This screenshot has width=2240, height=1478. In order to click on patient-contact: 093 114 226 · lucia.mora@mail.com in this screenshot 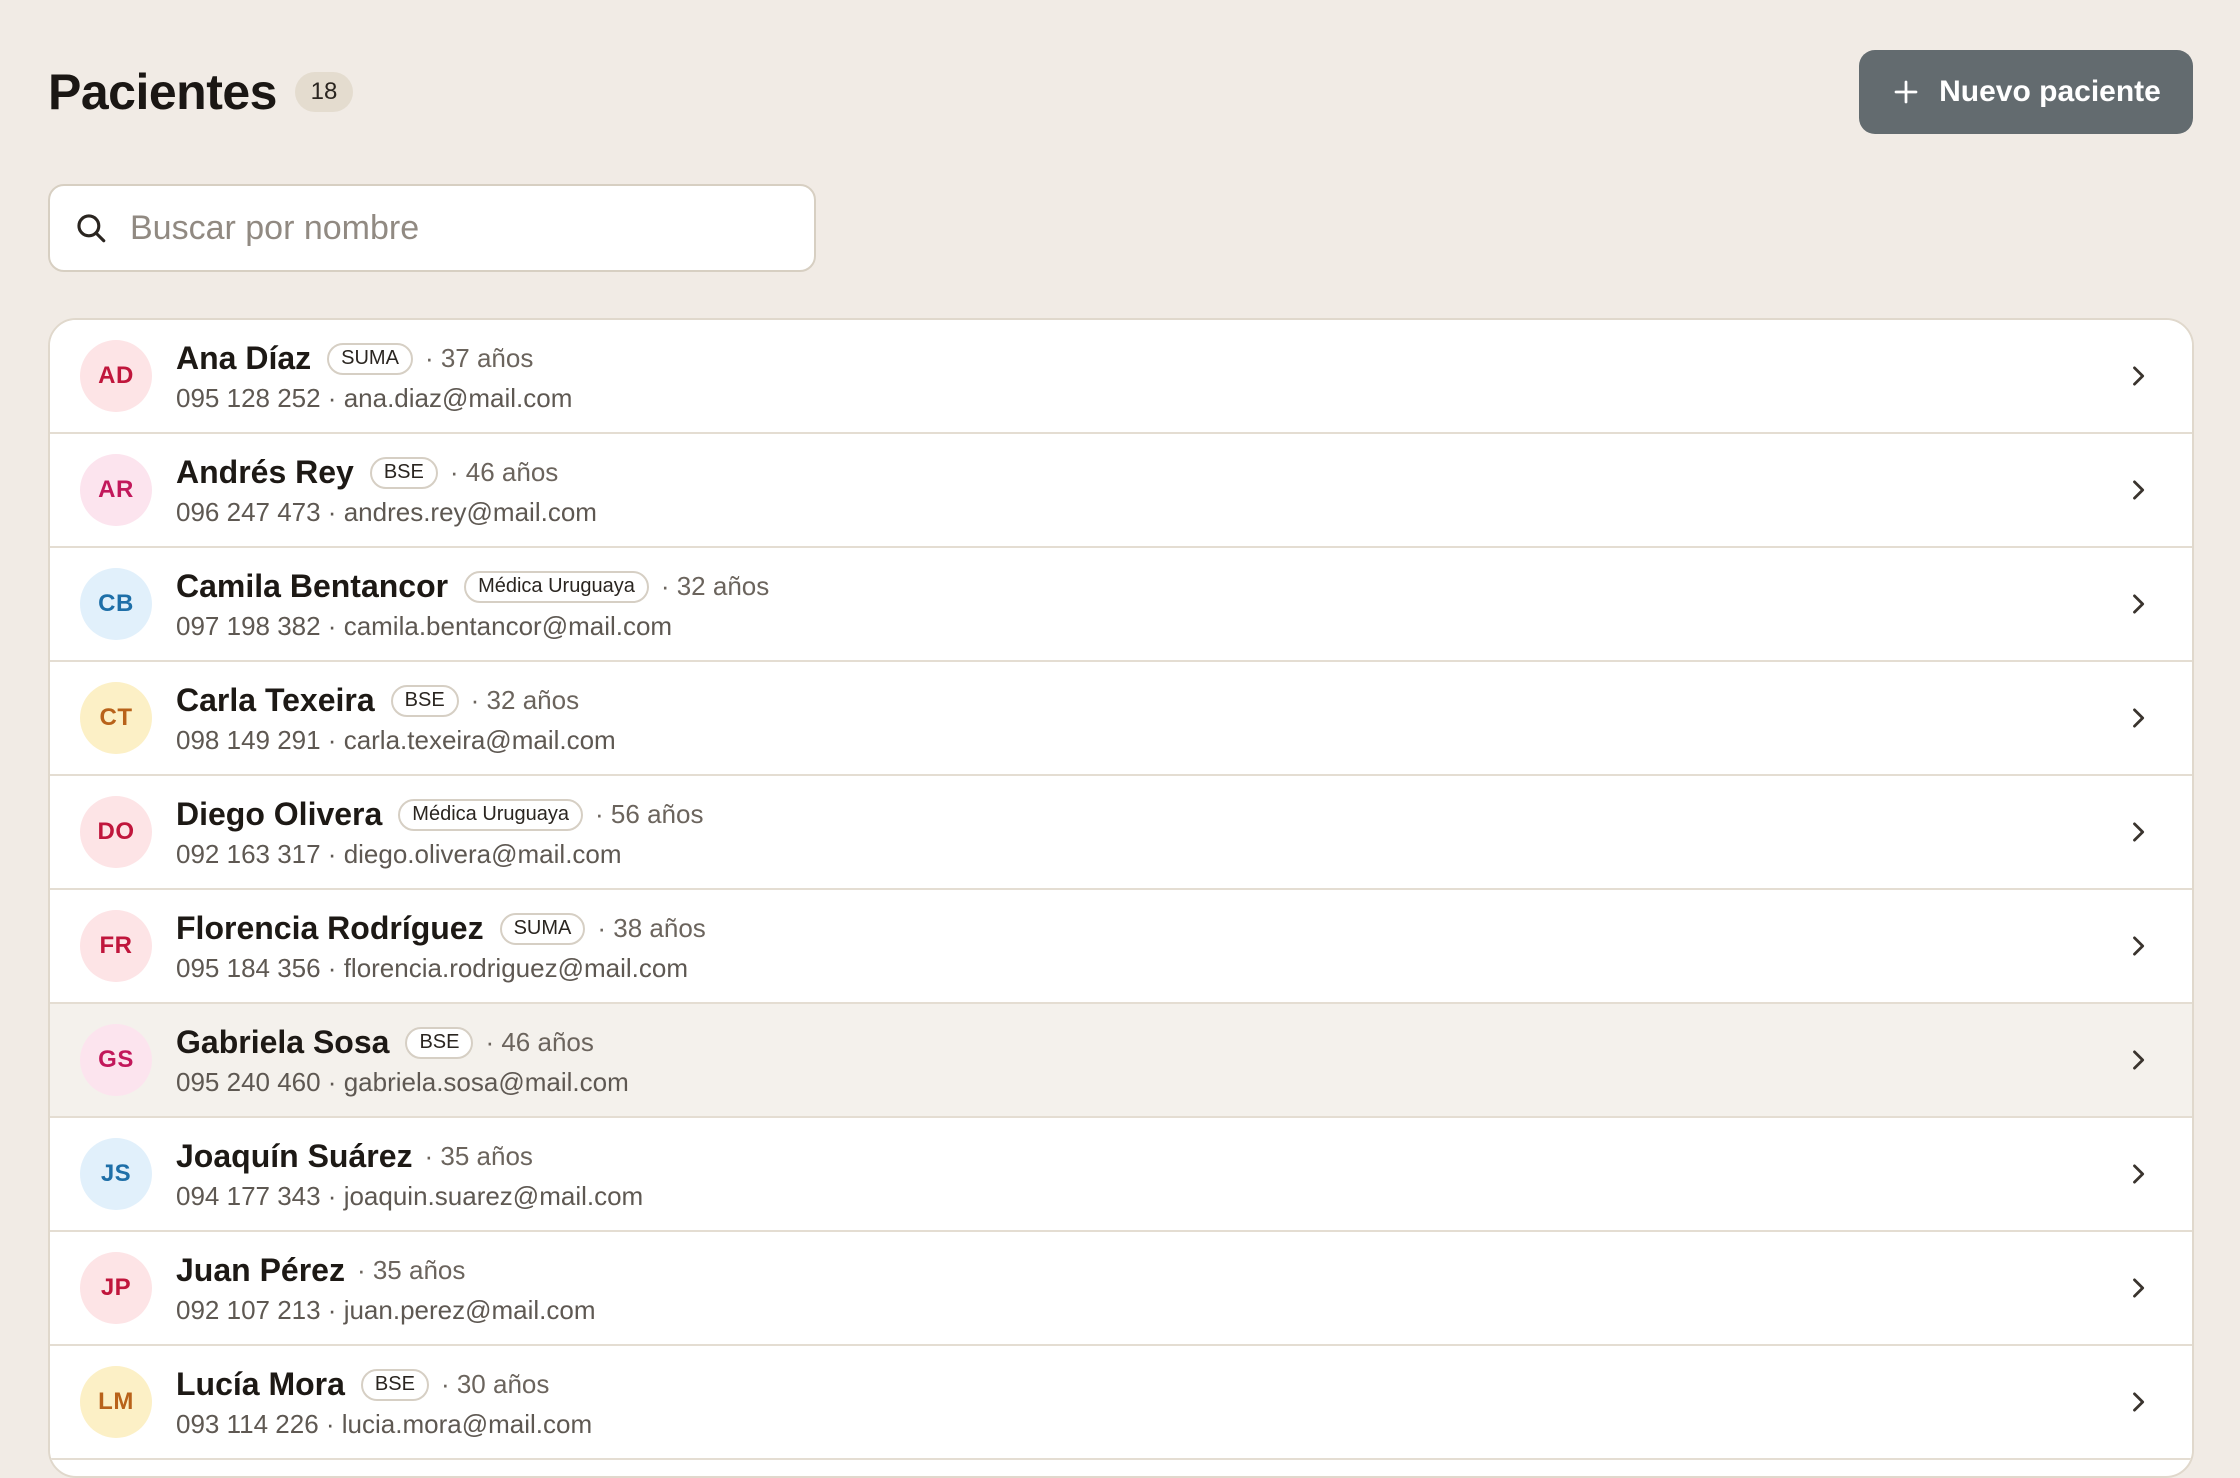, I will do `click(384, 1423)`.